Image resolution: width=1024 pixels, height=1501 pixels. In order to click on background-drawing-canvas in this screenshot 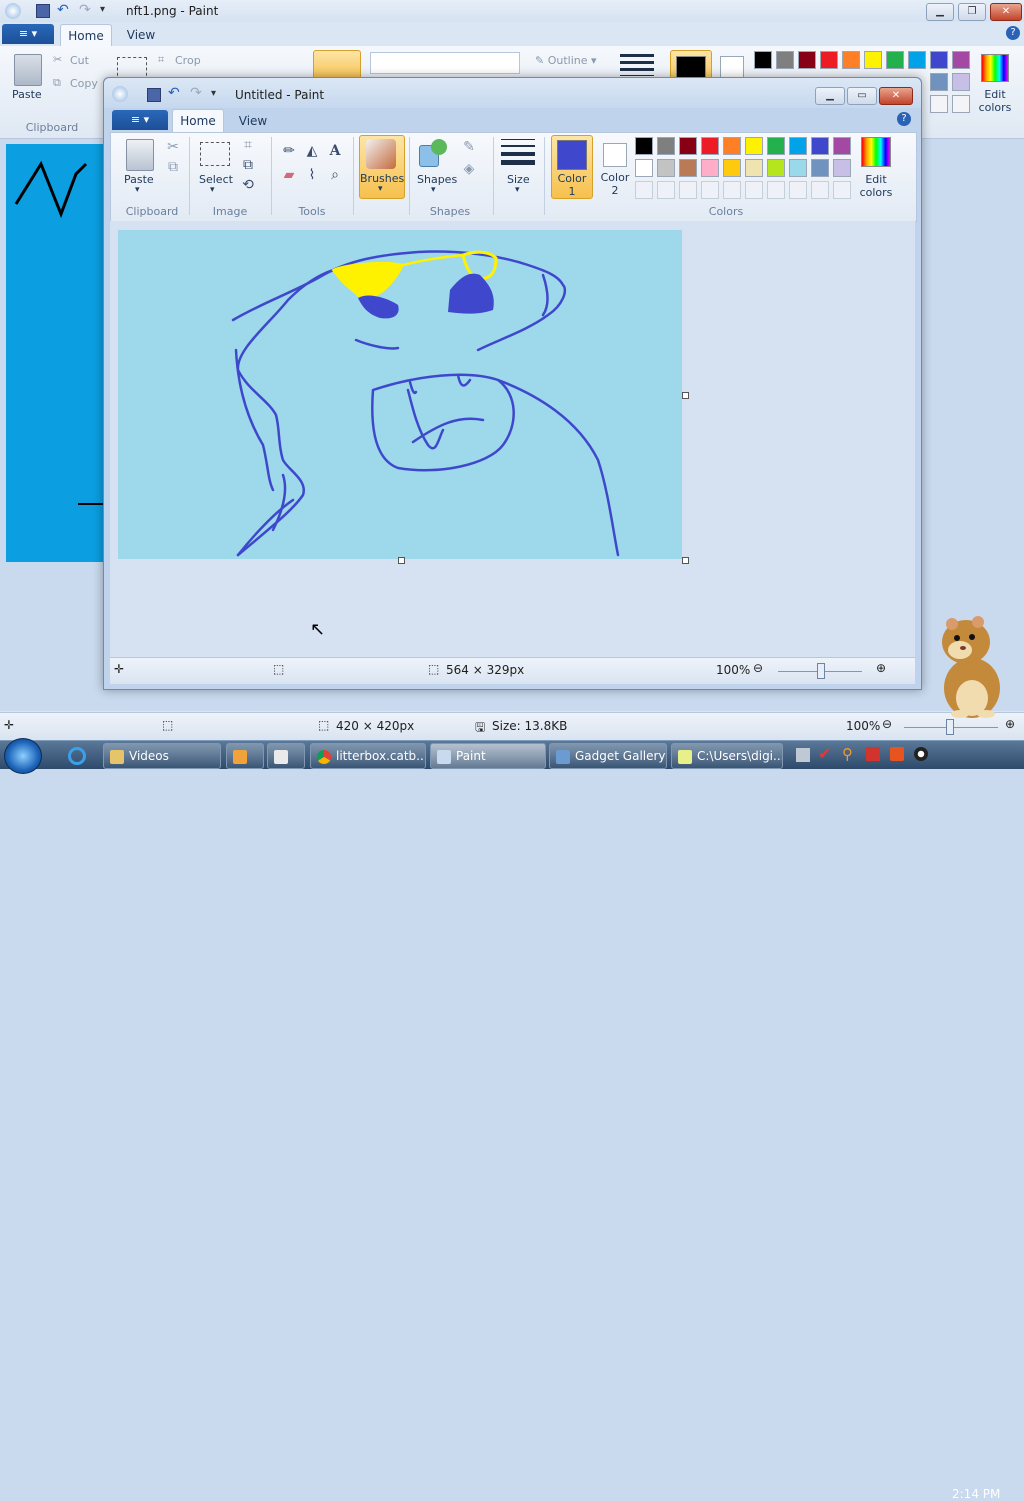, I will do `click(55, 353)`.